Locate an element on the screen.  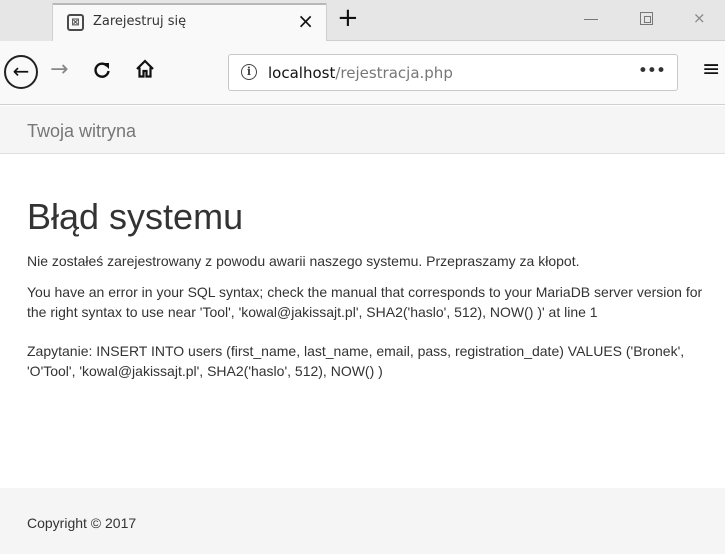
home-icon is located at coordinates (145, 70).